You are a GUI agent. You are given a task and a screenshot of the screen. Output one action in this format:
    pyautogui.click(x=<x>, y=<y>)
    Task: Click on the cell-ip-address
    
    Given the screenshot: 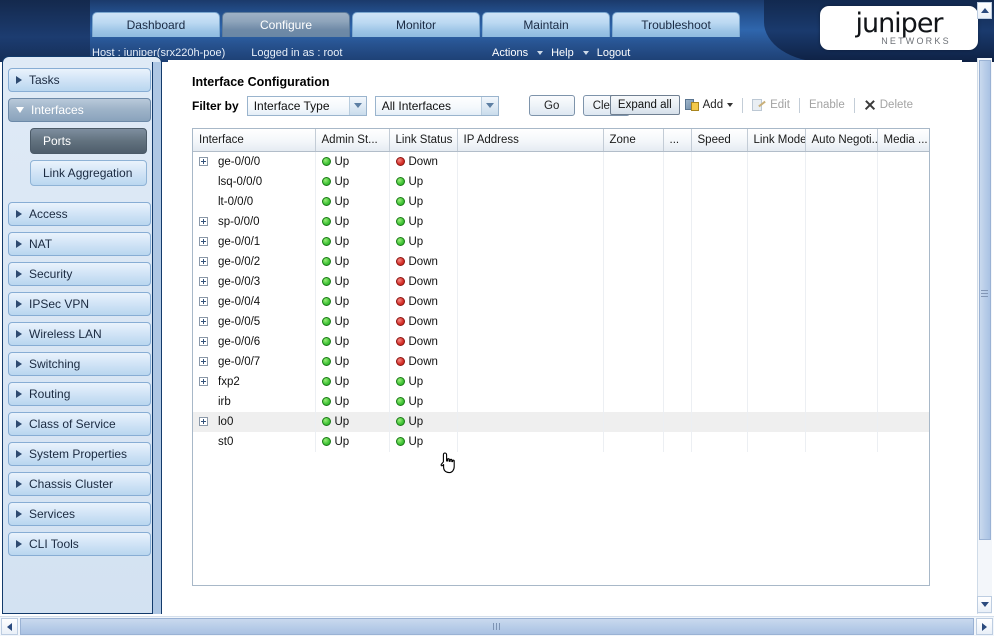 What is the action you would take?
    pyautogui.click(x=530, y=402)
    